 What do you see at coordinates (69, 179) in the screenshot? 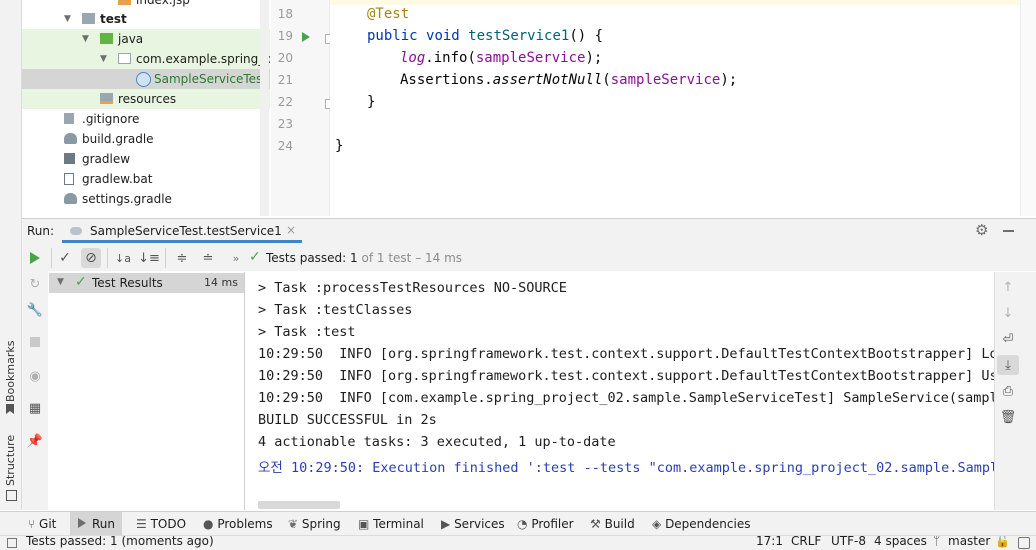
I see `text-file-icon` at bounding box center [69, 179].